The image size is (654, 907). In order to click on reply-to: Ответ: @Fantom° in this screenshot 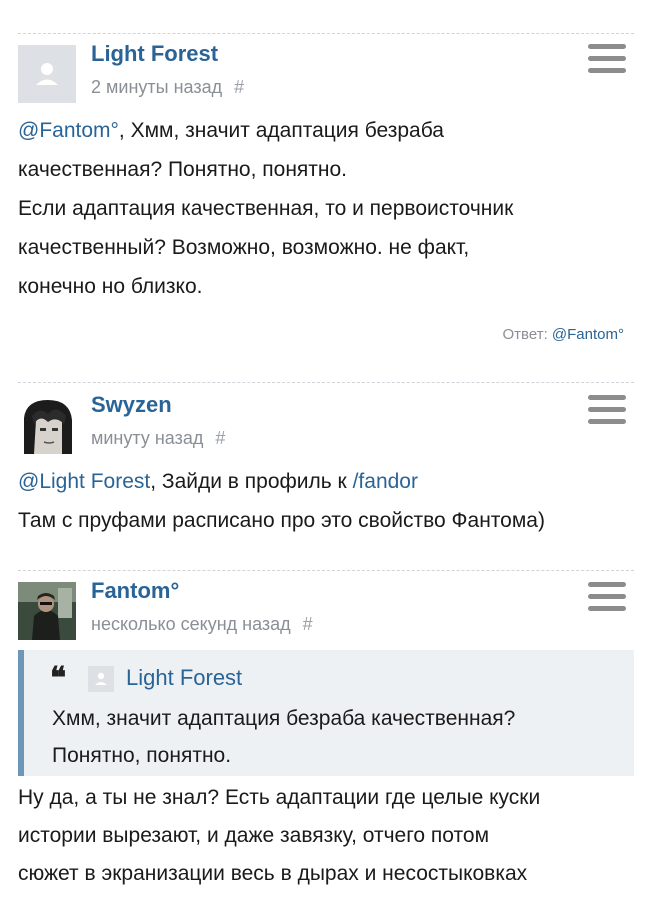, I will do `click(563, 334)`.